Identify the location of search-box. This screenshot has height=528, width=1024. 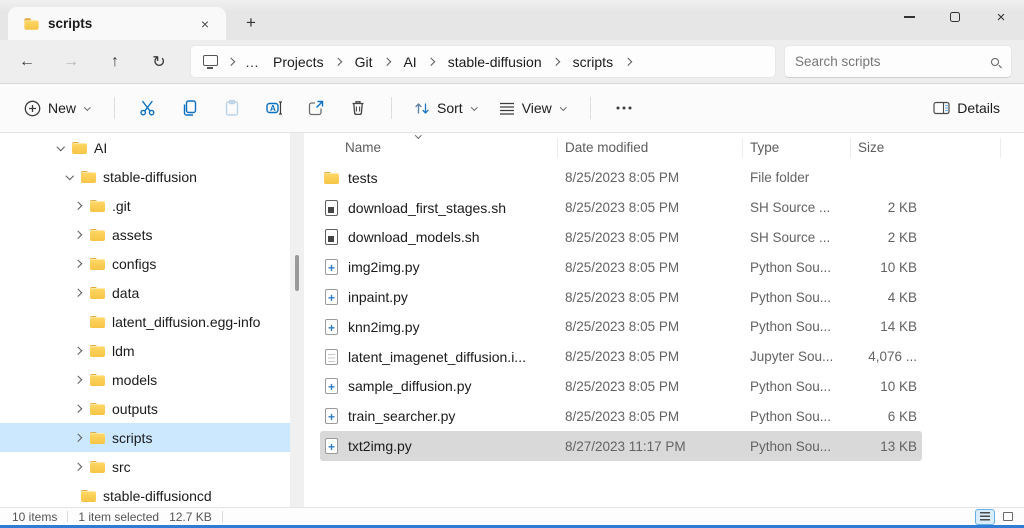
(898, 61).